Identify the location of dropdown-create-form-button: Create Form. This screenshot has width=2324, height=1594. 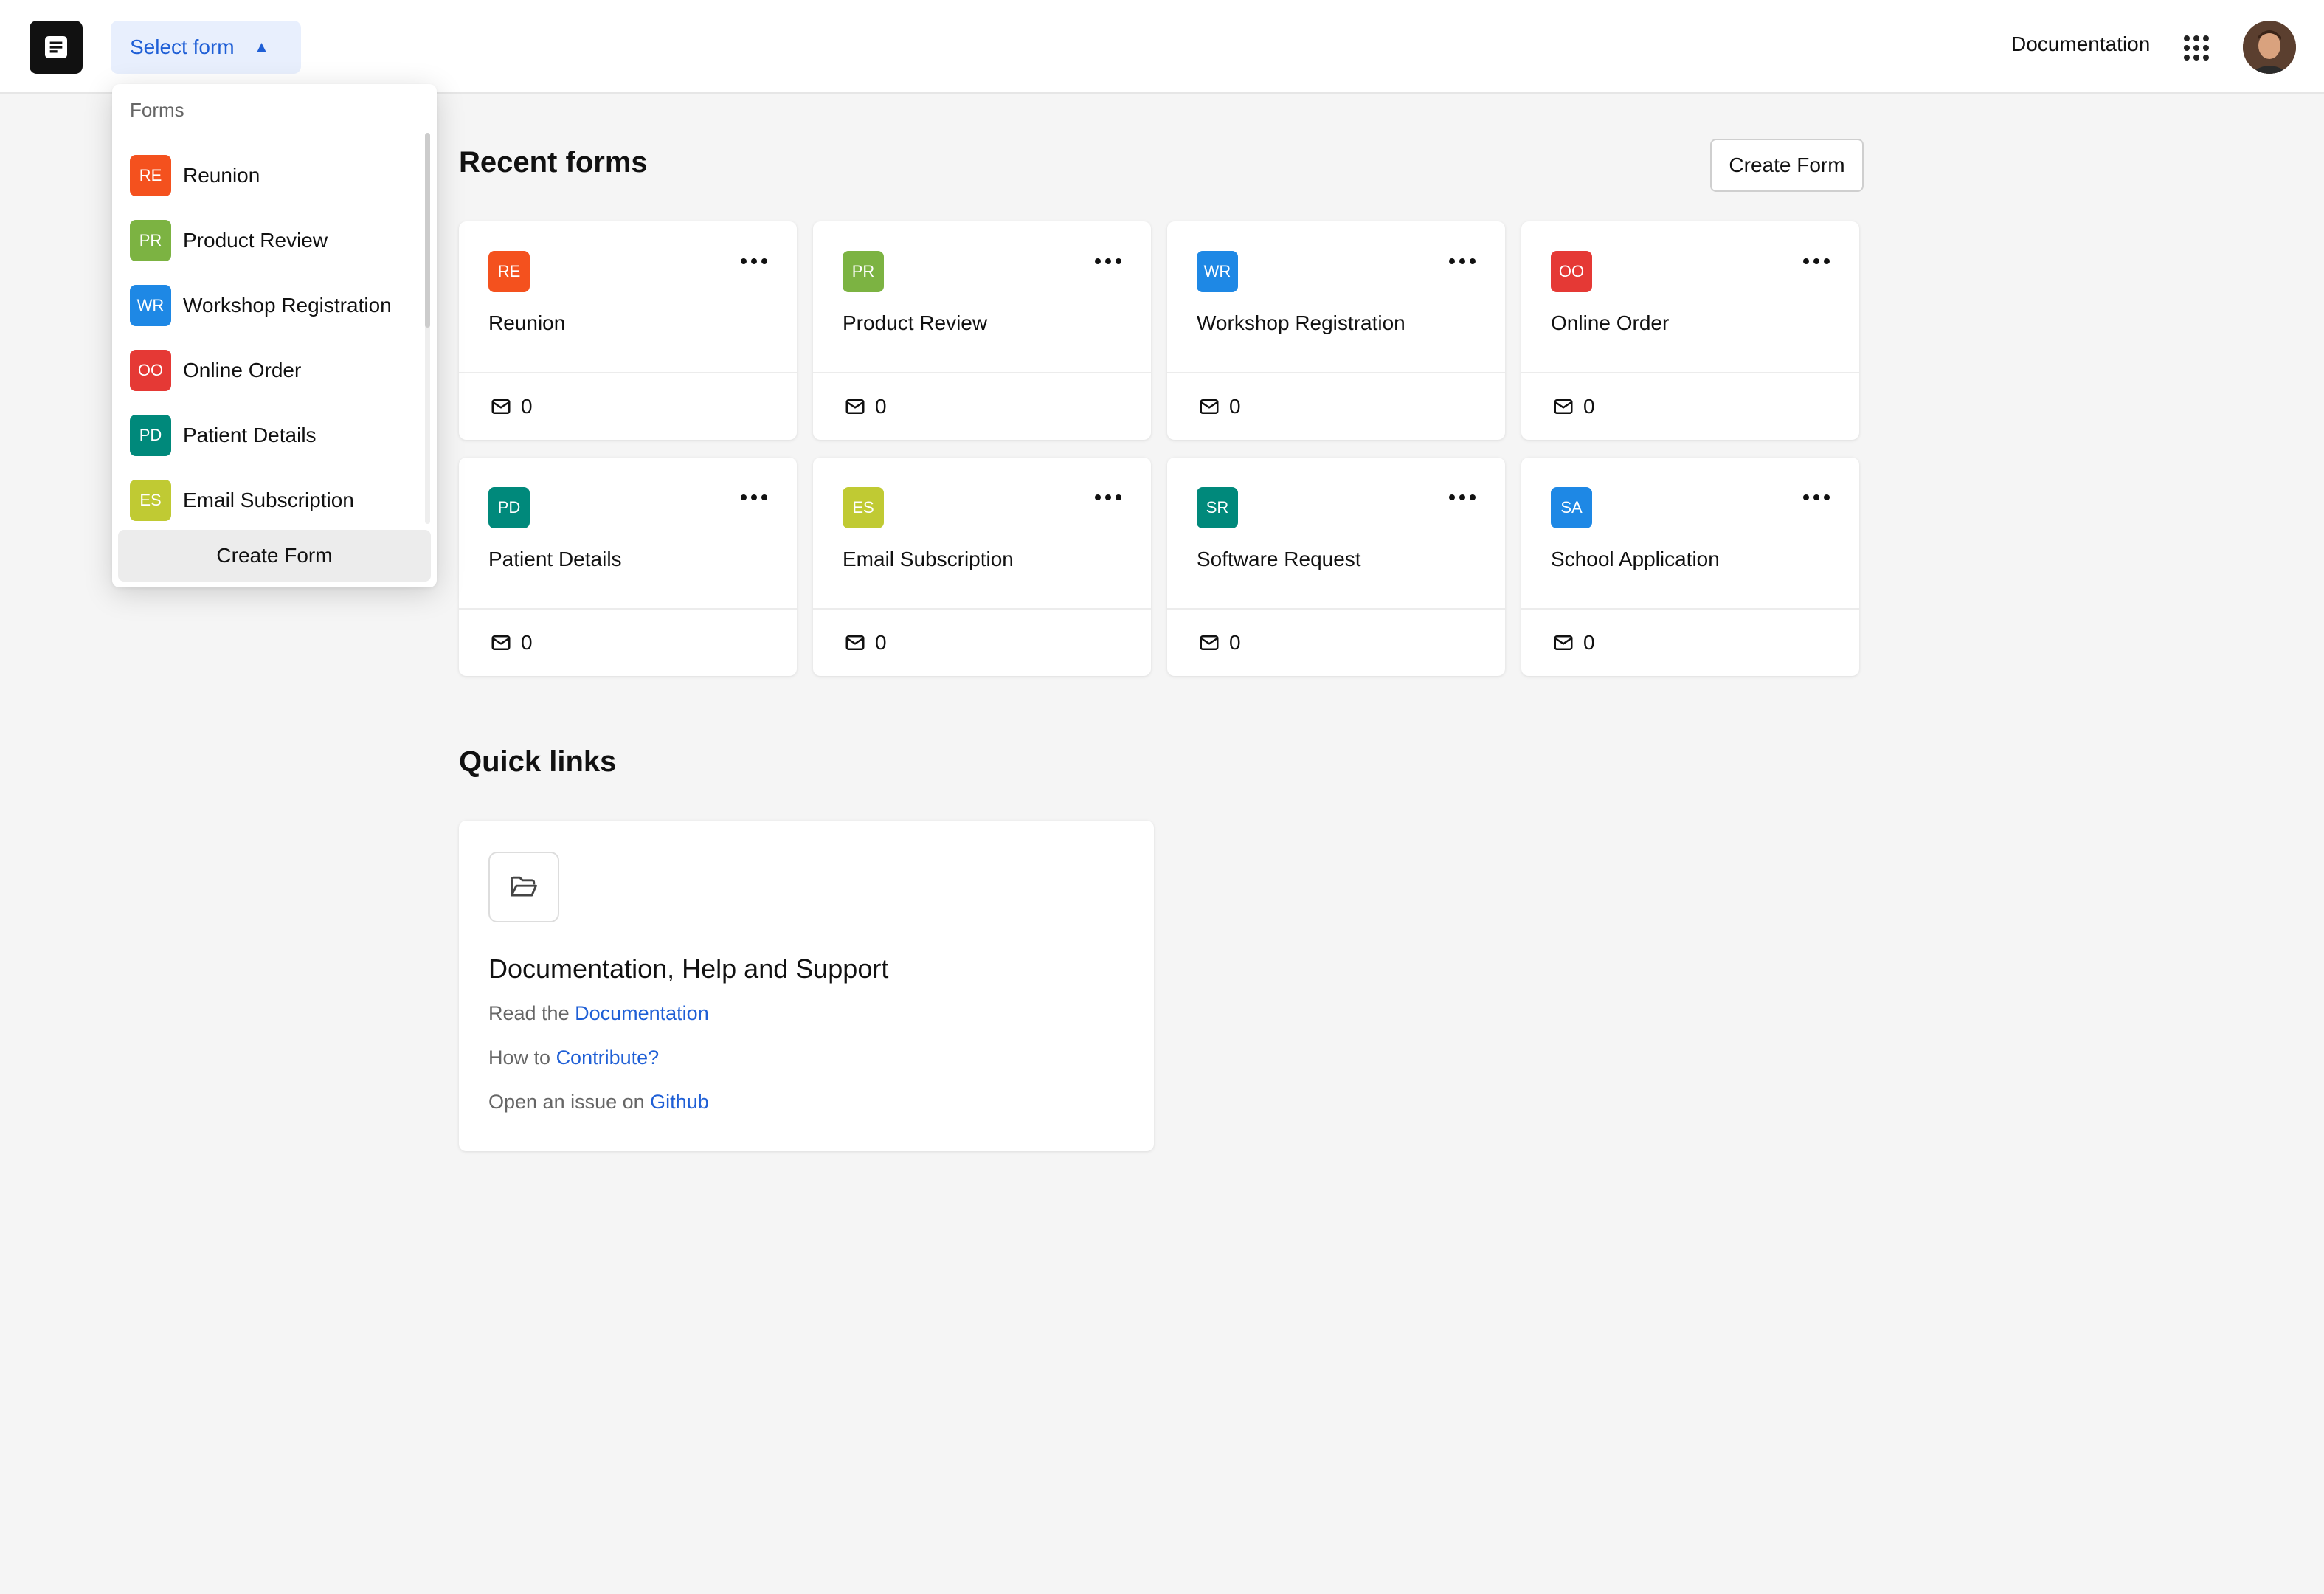
(274, 556).